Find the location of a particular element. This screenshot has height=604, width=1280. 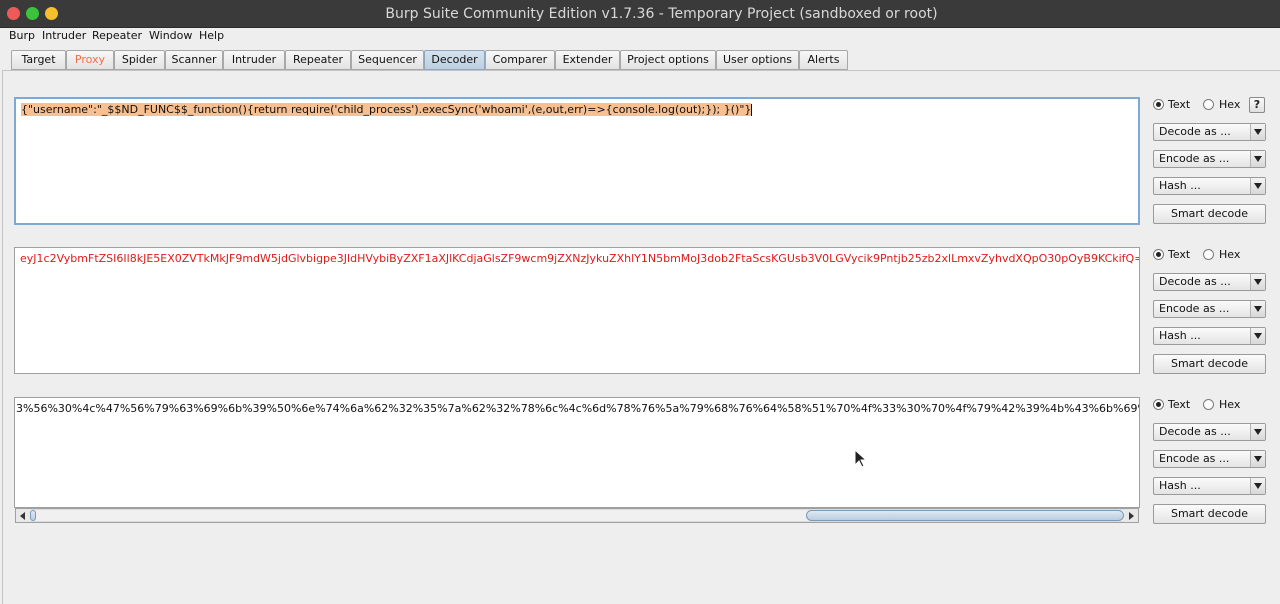

tab-project-options-label: Project options is located at coordinates (668, 59).